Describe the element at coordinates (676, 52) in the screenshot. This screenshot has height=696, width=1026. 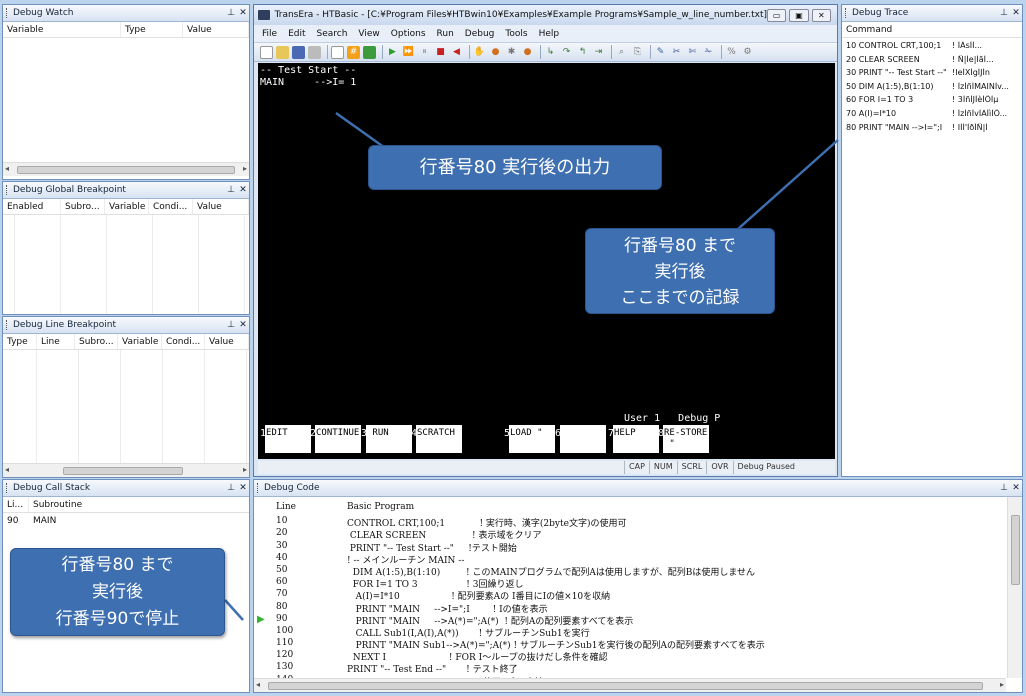
I see `tool-b-icon: ✂` at that location.